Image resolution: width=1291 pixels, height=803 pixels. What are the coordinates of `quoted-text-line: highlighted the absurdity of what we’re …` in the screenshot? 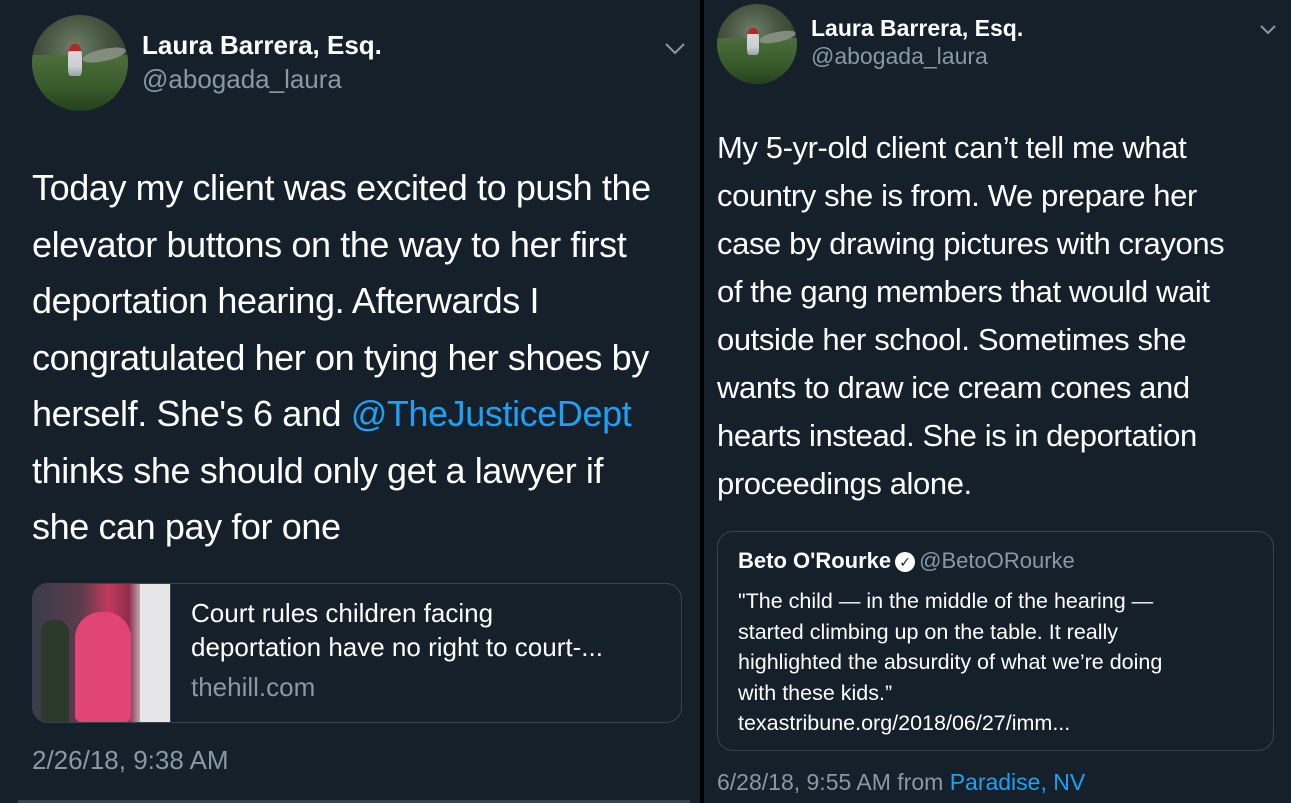 It's located at (950, 662).